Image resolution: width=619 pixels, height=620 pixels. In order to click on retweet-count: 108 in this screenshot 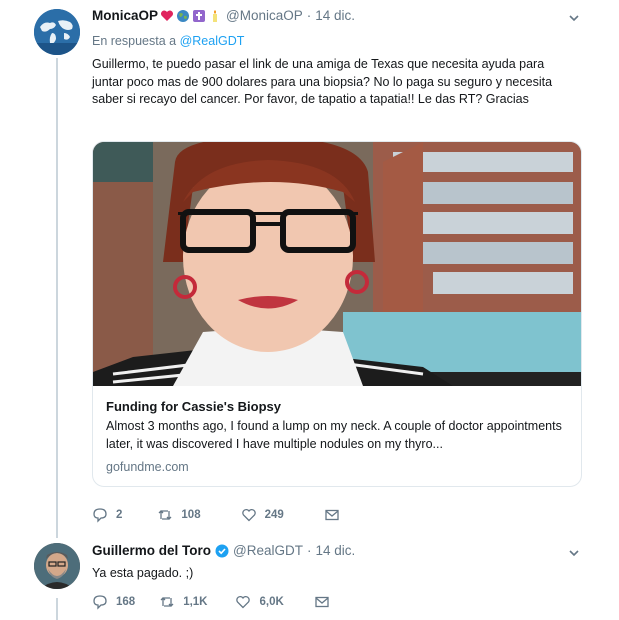, I will do `click(191, 515)`.